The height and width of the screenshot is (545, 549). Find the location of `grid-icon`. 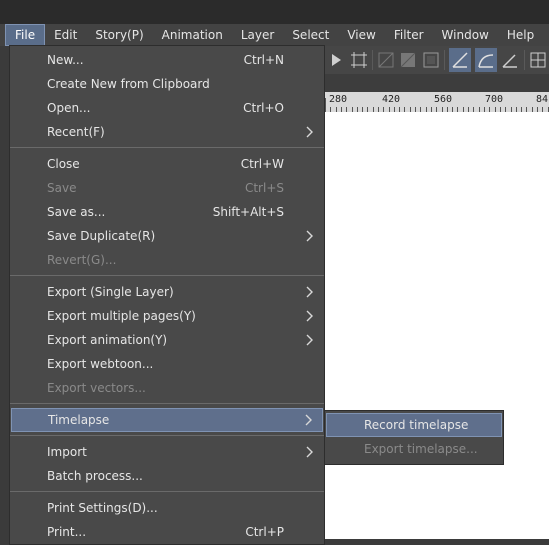

grid-icon is located at coordinates (538, 60).